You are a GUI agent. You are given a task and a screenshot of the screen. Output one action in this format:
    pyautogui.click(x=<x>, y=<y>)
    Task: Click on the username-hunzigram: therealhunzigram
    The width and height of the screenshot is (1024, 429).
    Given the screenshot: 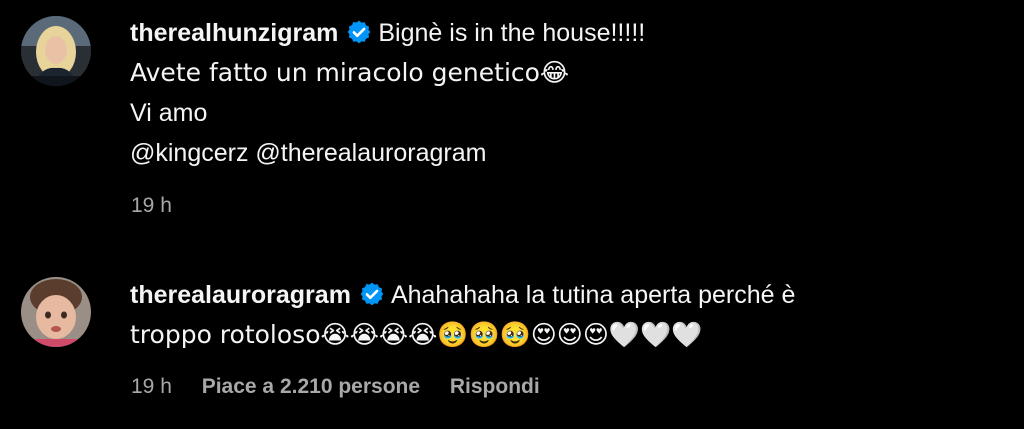 What is the action you would take?
    pyautogui.click(x=234, y=33)
    